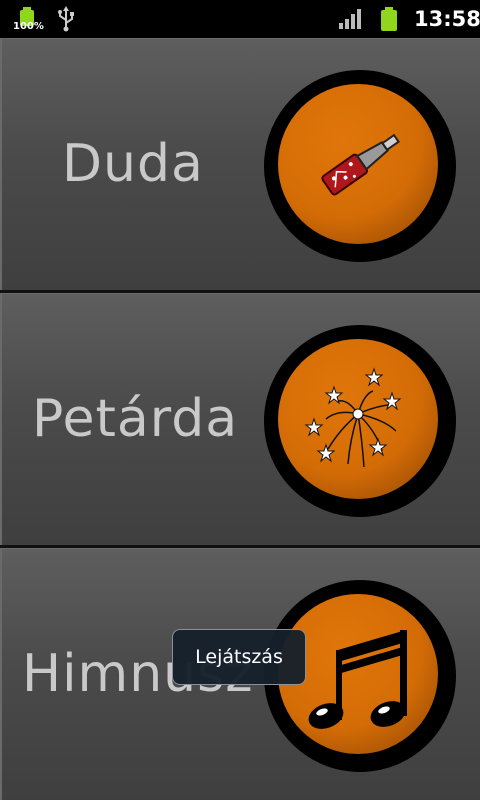  What do you see at coordinates (350, 19) in the screenshot?
I see `signal-icon` at bounding box center [350, 19].